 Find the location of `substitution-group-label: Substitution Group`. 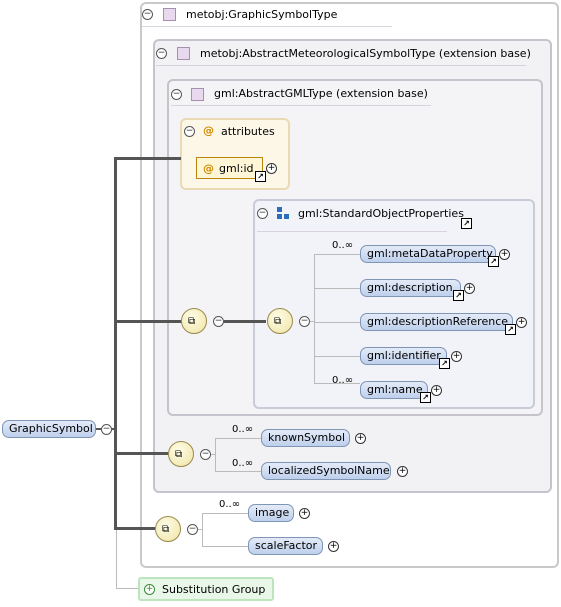

substitution-group-label: Substitution Group is located at coordinates (214, 589).